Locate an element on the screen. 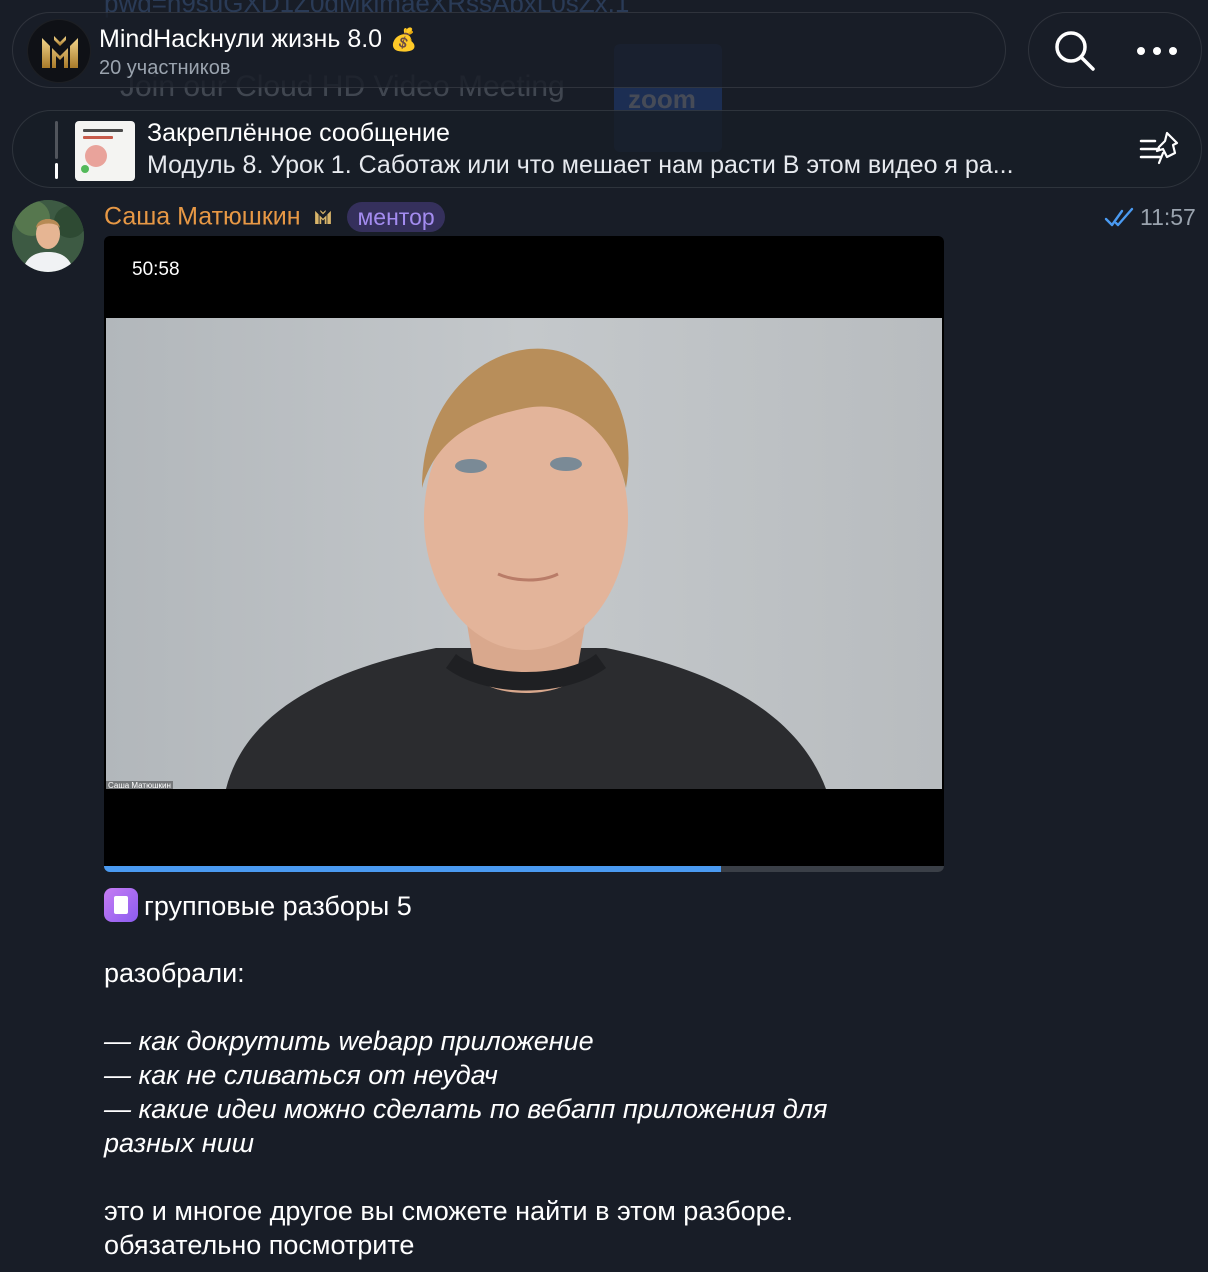 The height and width of the screenshot is (1272, 1208). thumbnail-dot is located at coordinates (85, 169).